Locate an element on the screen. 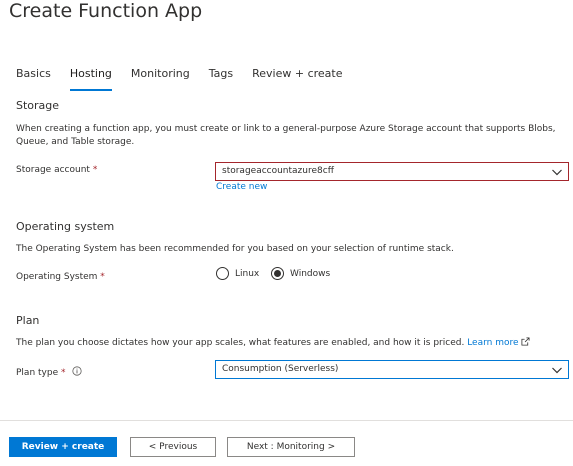 The width and height of the screenshot is (573, 466). create-new-link: Create new is located at coordinates (241, 187).